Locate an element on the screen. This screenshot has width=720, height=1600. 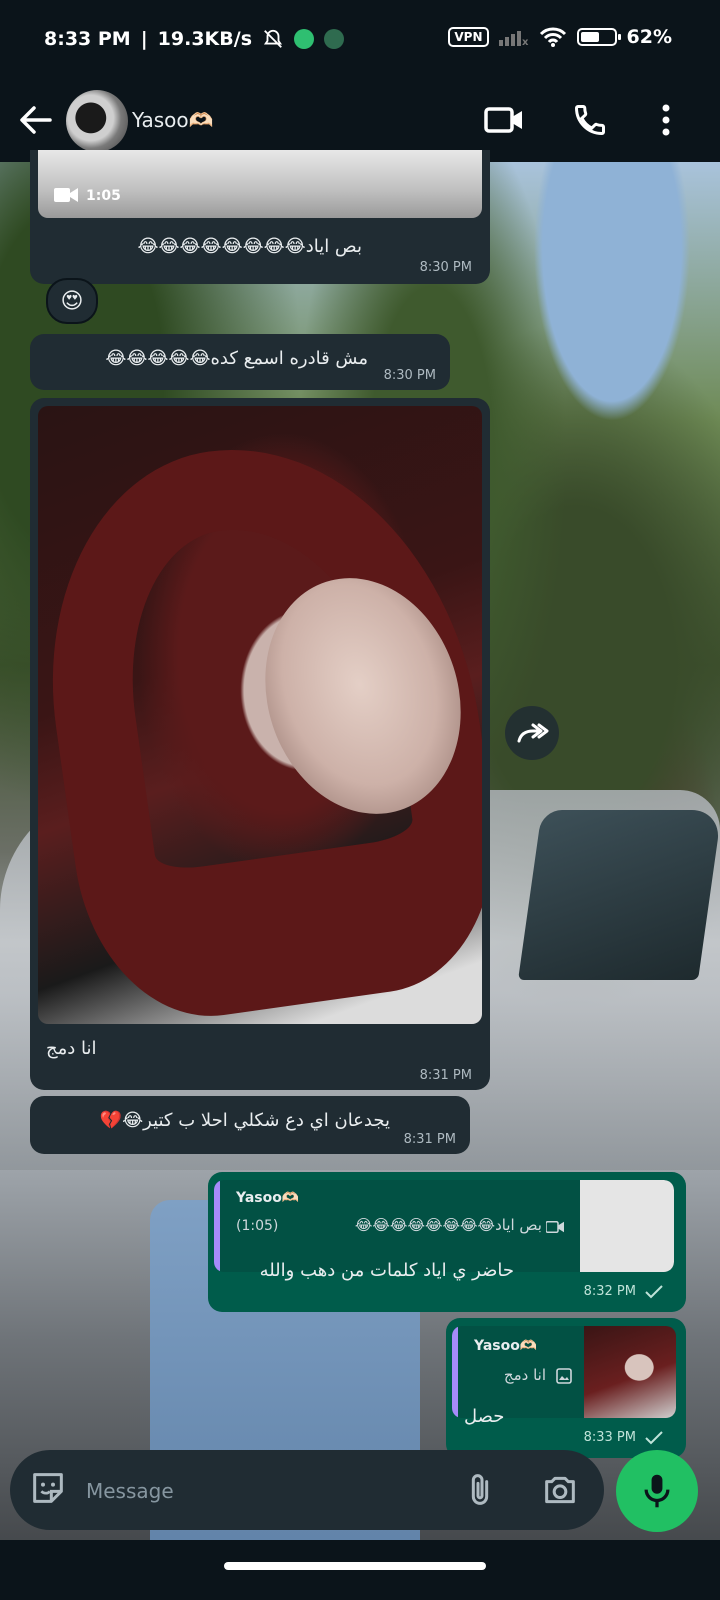
battery-percent: 62% is located at coordinates (649, 37).